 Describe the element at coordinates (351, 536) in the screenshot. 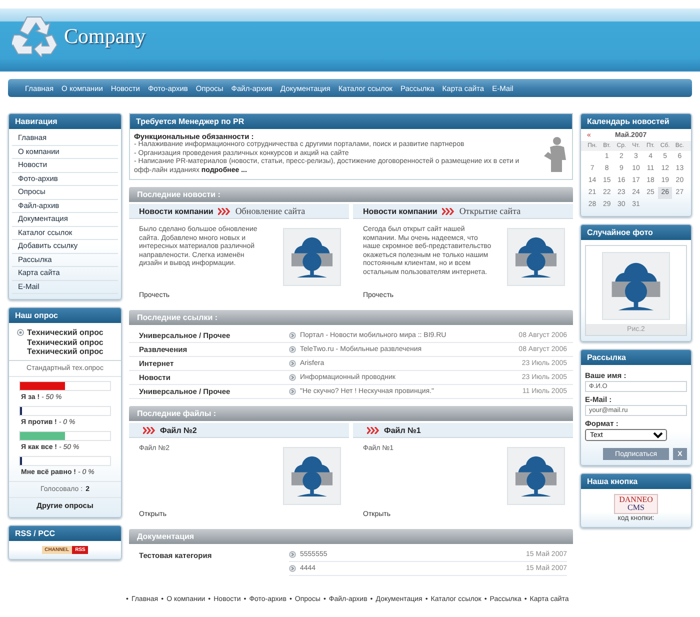

I see `section-title: Документация` at that location.